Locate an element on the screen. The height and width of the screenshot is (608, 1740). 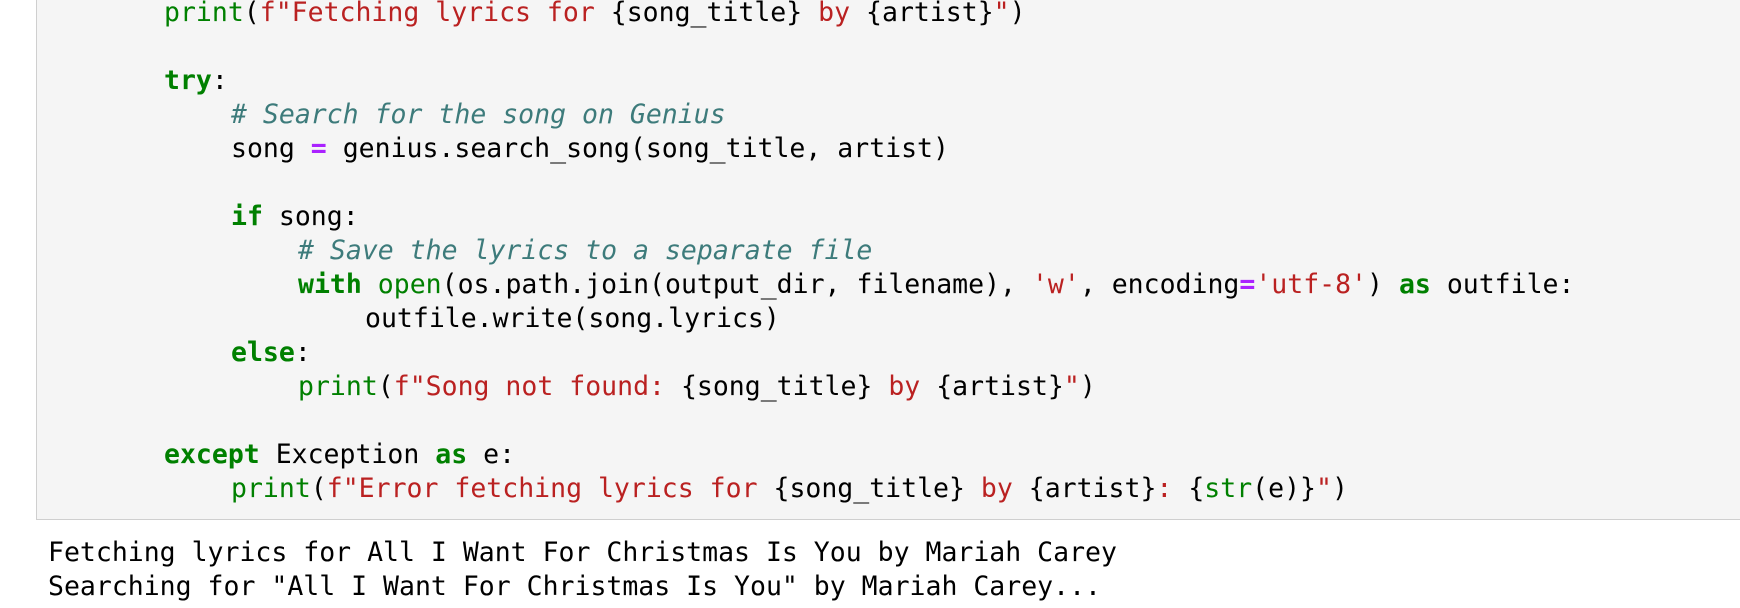
string-token: f"Error fetching lyrics for is located at coordinates (550, 488).